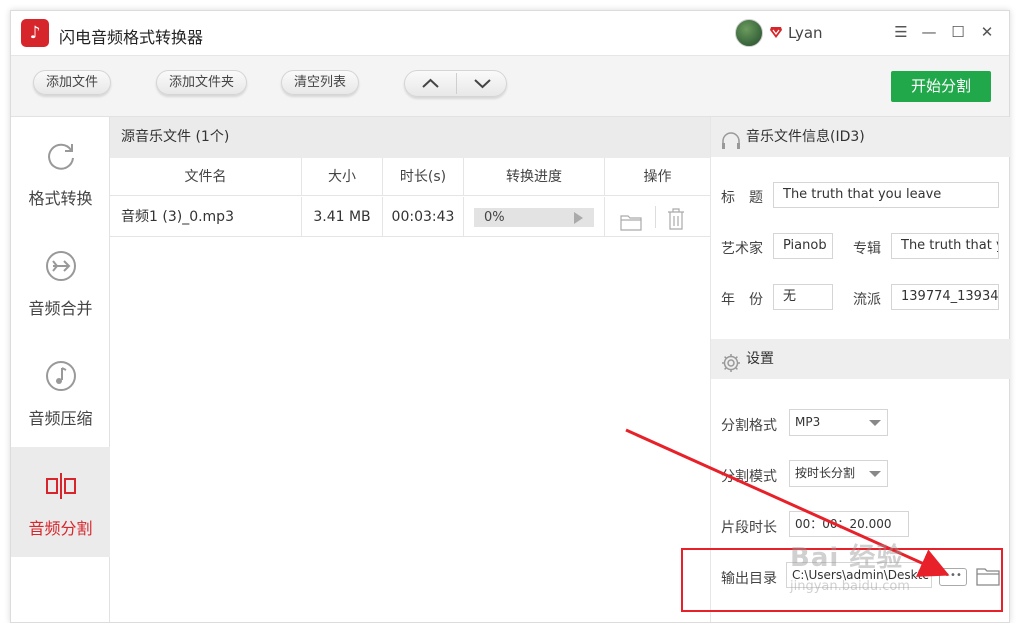 The image size is (1020, 623). What do you see at coordinates (850, 586) in the screenshot?
I see `watermark-url: jingyan.baidu.com` at bounding box center [850, 586].